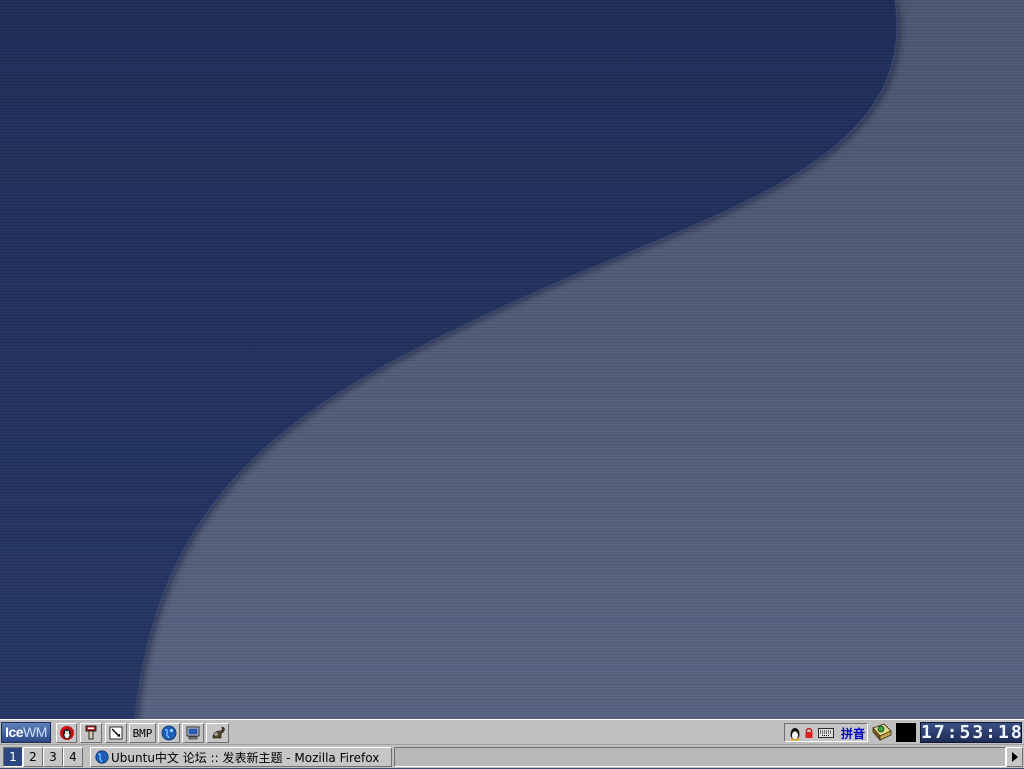 The image size is (1024, 769). What do you see at coordinates (13, 757) in the screenshot?
I see `workspace-1-button: 1` at bounding box center [13, 757].